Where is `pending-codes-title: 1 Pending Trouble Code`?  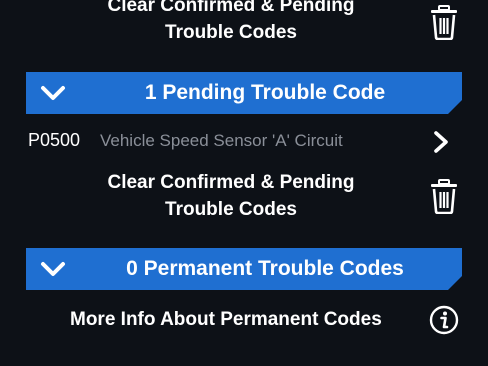 pending-codes-title: 1 Pending Trouble Code is located at coordinates (265, 92).